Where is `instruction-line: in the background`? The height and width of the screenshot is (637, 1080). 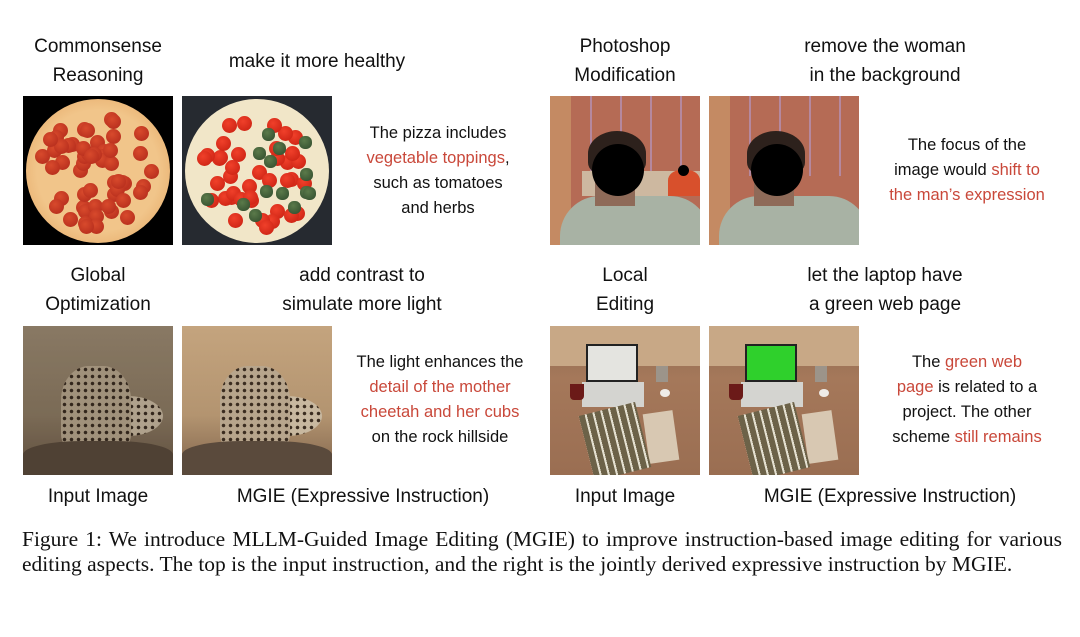 instruction-line: in the background is located at coordinates (885, 75).